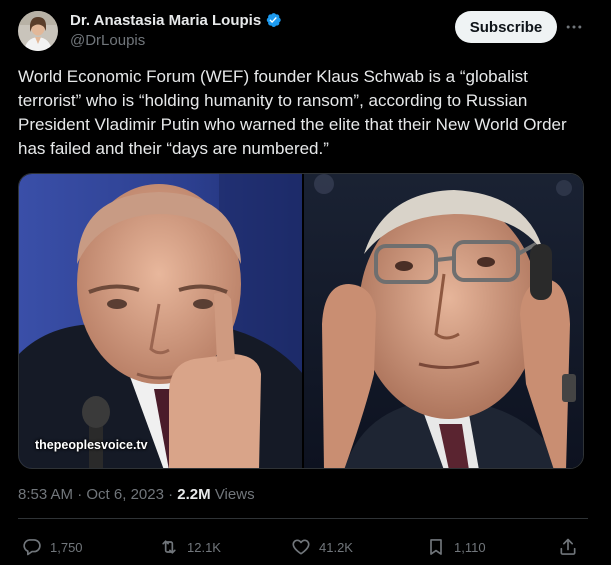 The height and width of the screenshot is (565, 611). What do you see at coordinates (232, 494) in the screenshot?
I see `views-label: Views` at bounding box center [232, 494].